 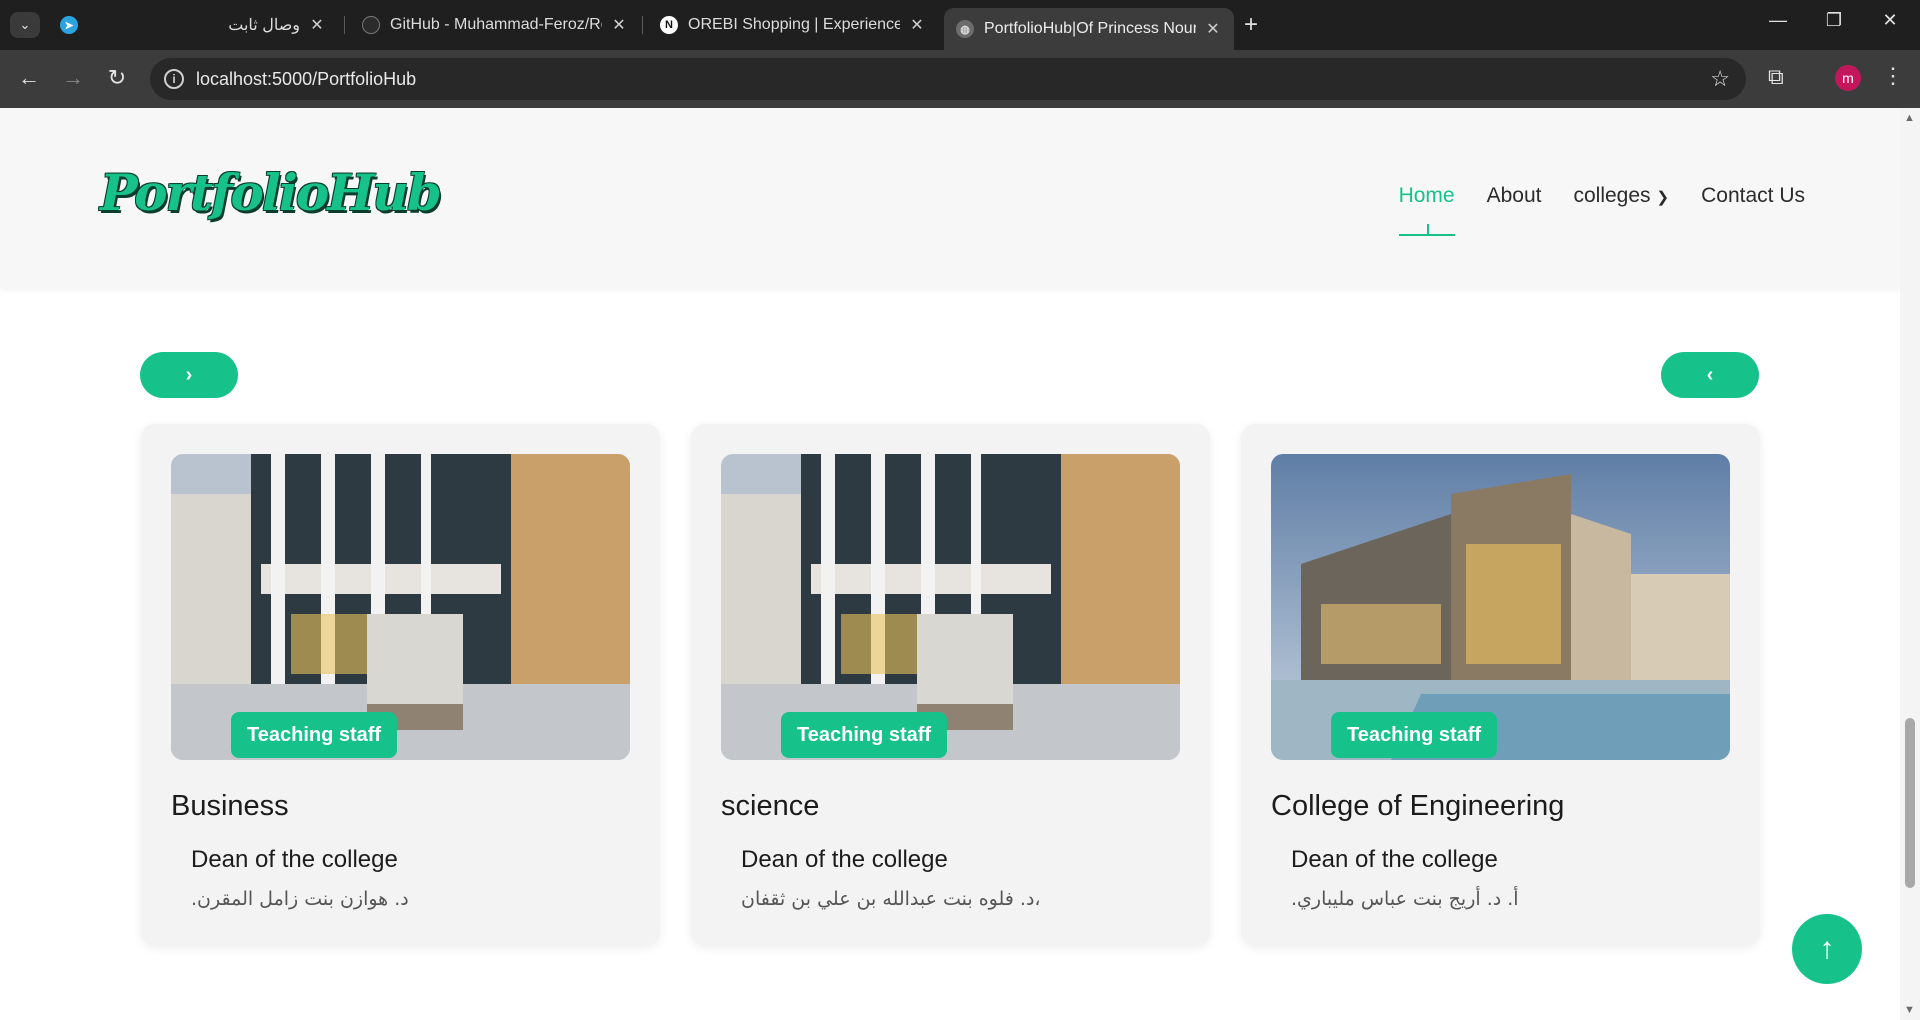 I want to click on chevron-down-icon: ⌄, so click(x=25, y=24).